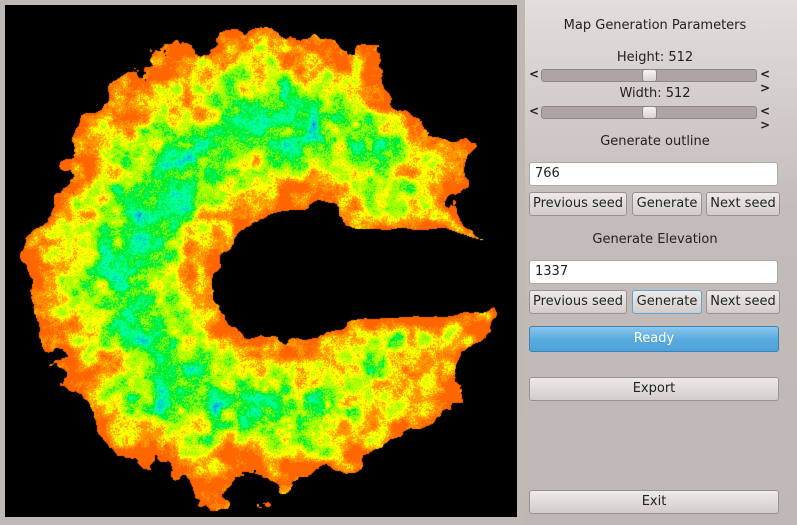  What do you see at coordinates (654, 339) in the screenshot?
I see `status-progress-bar: Ready` at bounding box center [654, 339].